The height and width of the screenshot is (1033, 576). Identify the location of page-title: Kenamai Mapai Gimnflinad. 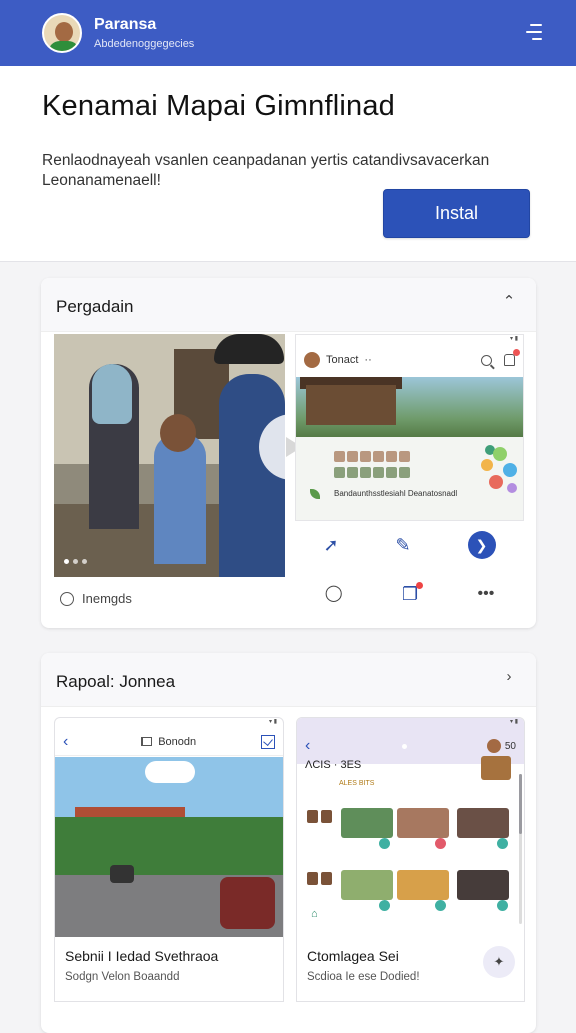
(218, 106).